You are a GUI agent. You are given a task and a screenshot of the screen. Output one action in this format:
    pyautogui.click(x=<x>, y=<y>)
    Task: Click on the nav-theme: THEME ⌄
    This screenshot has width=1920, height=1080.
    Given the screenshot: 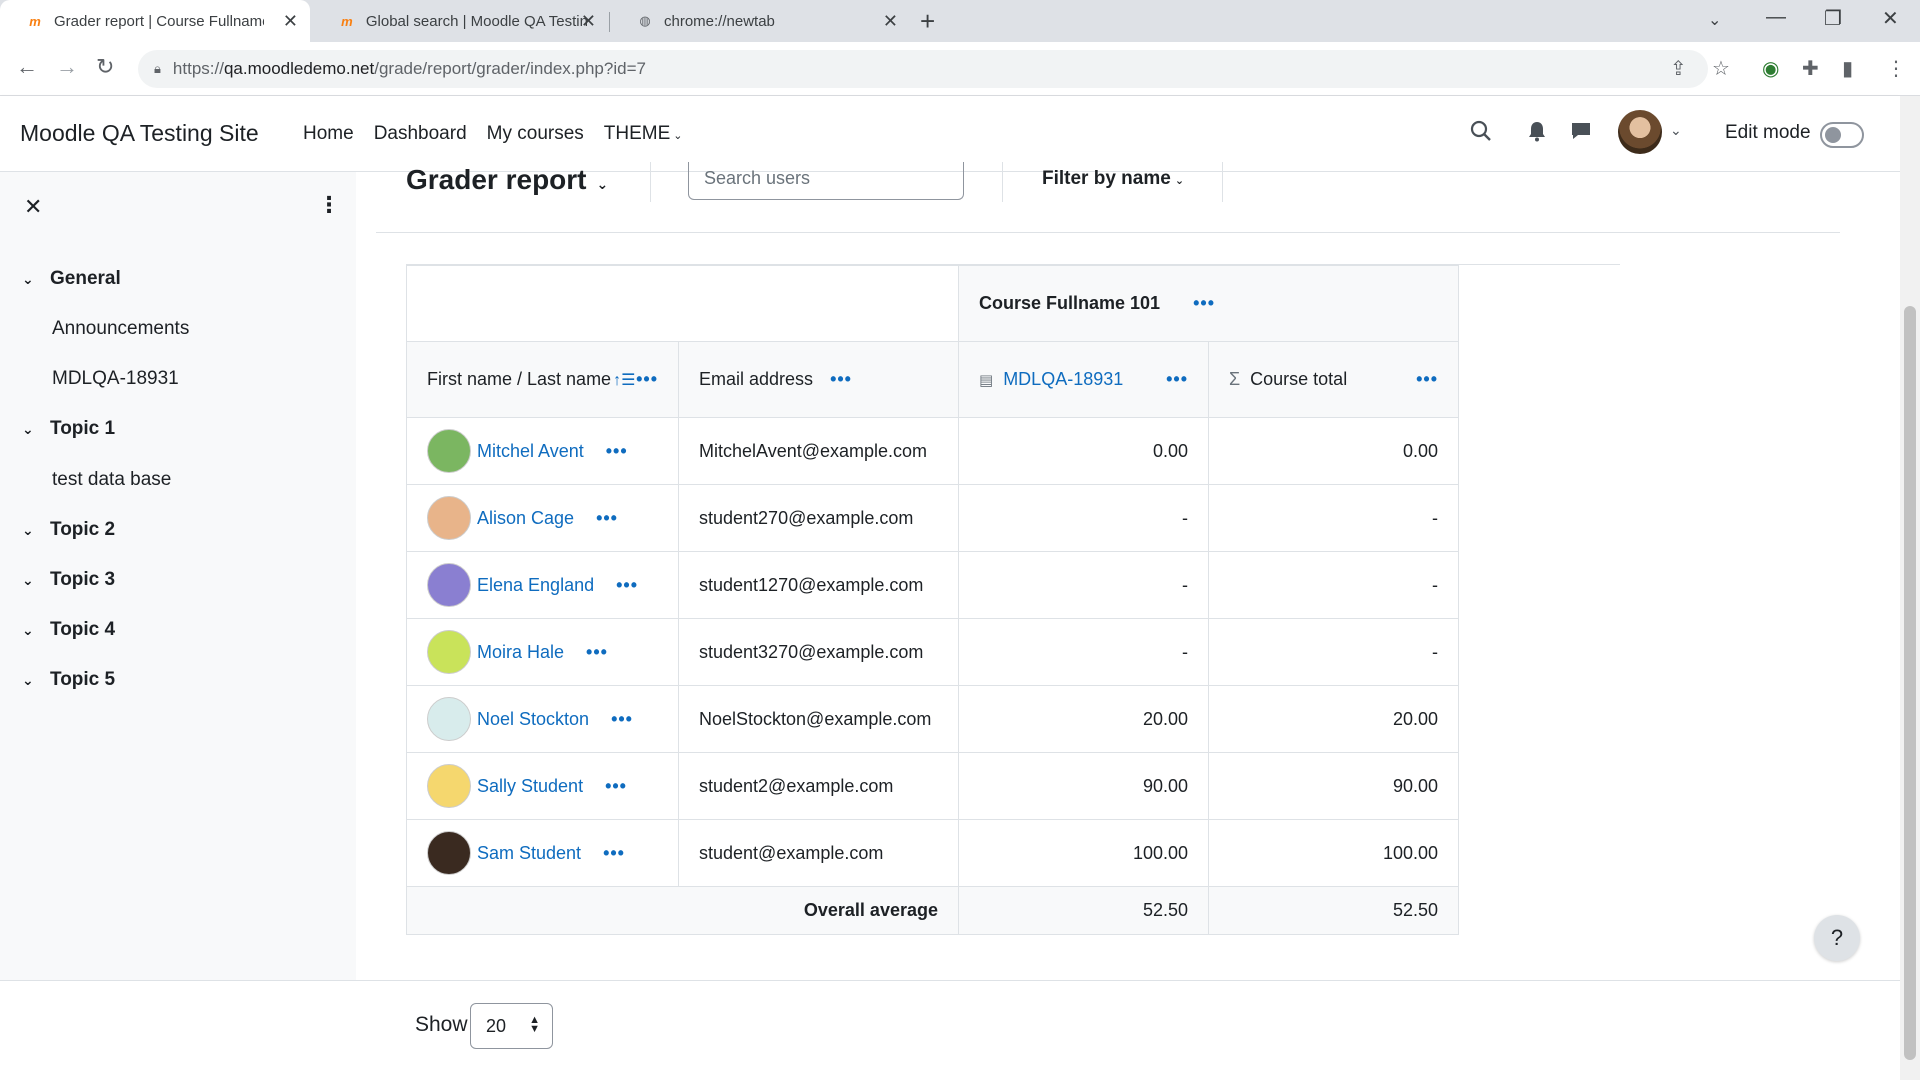 What is the action you would take?
    pyautogui.click(x=643, y=134)
    